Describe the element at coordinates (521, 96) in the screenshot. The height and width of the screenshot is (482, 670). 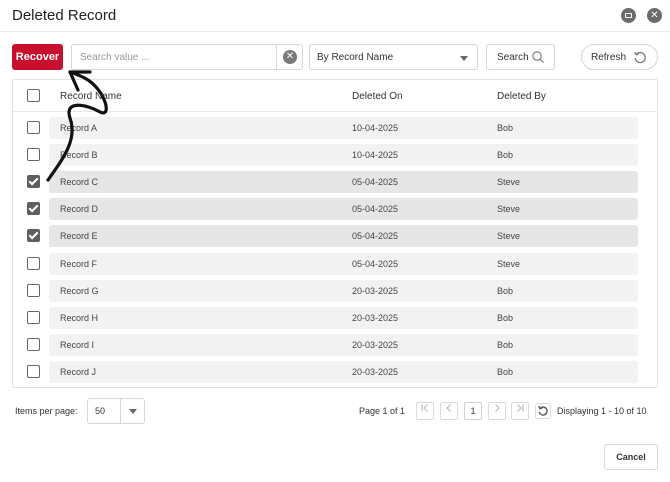
I see `column-header-deleted-by: Deleted By` at that location.